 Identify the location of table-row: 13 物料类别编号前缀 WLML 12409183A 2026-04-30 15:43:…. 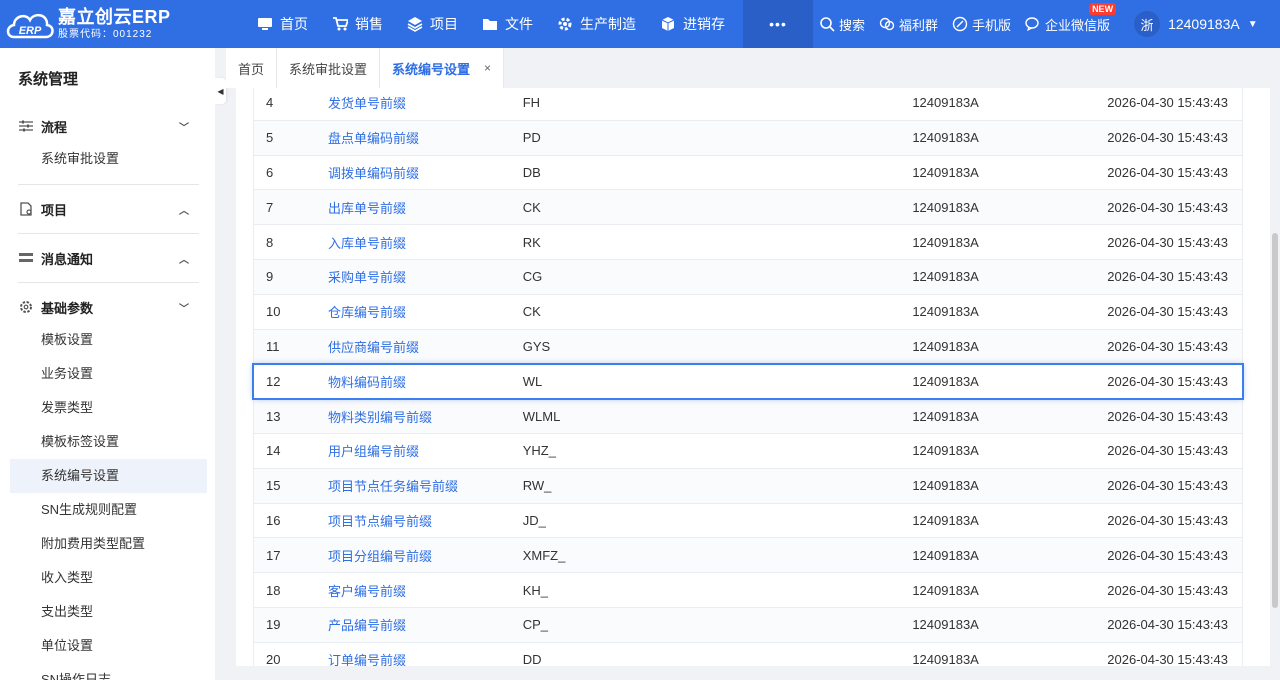
(748, 416).